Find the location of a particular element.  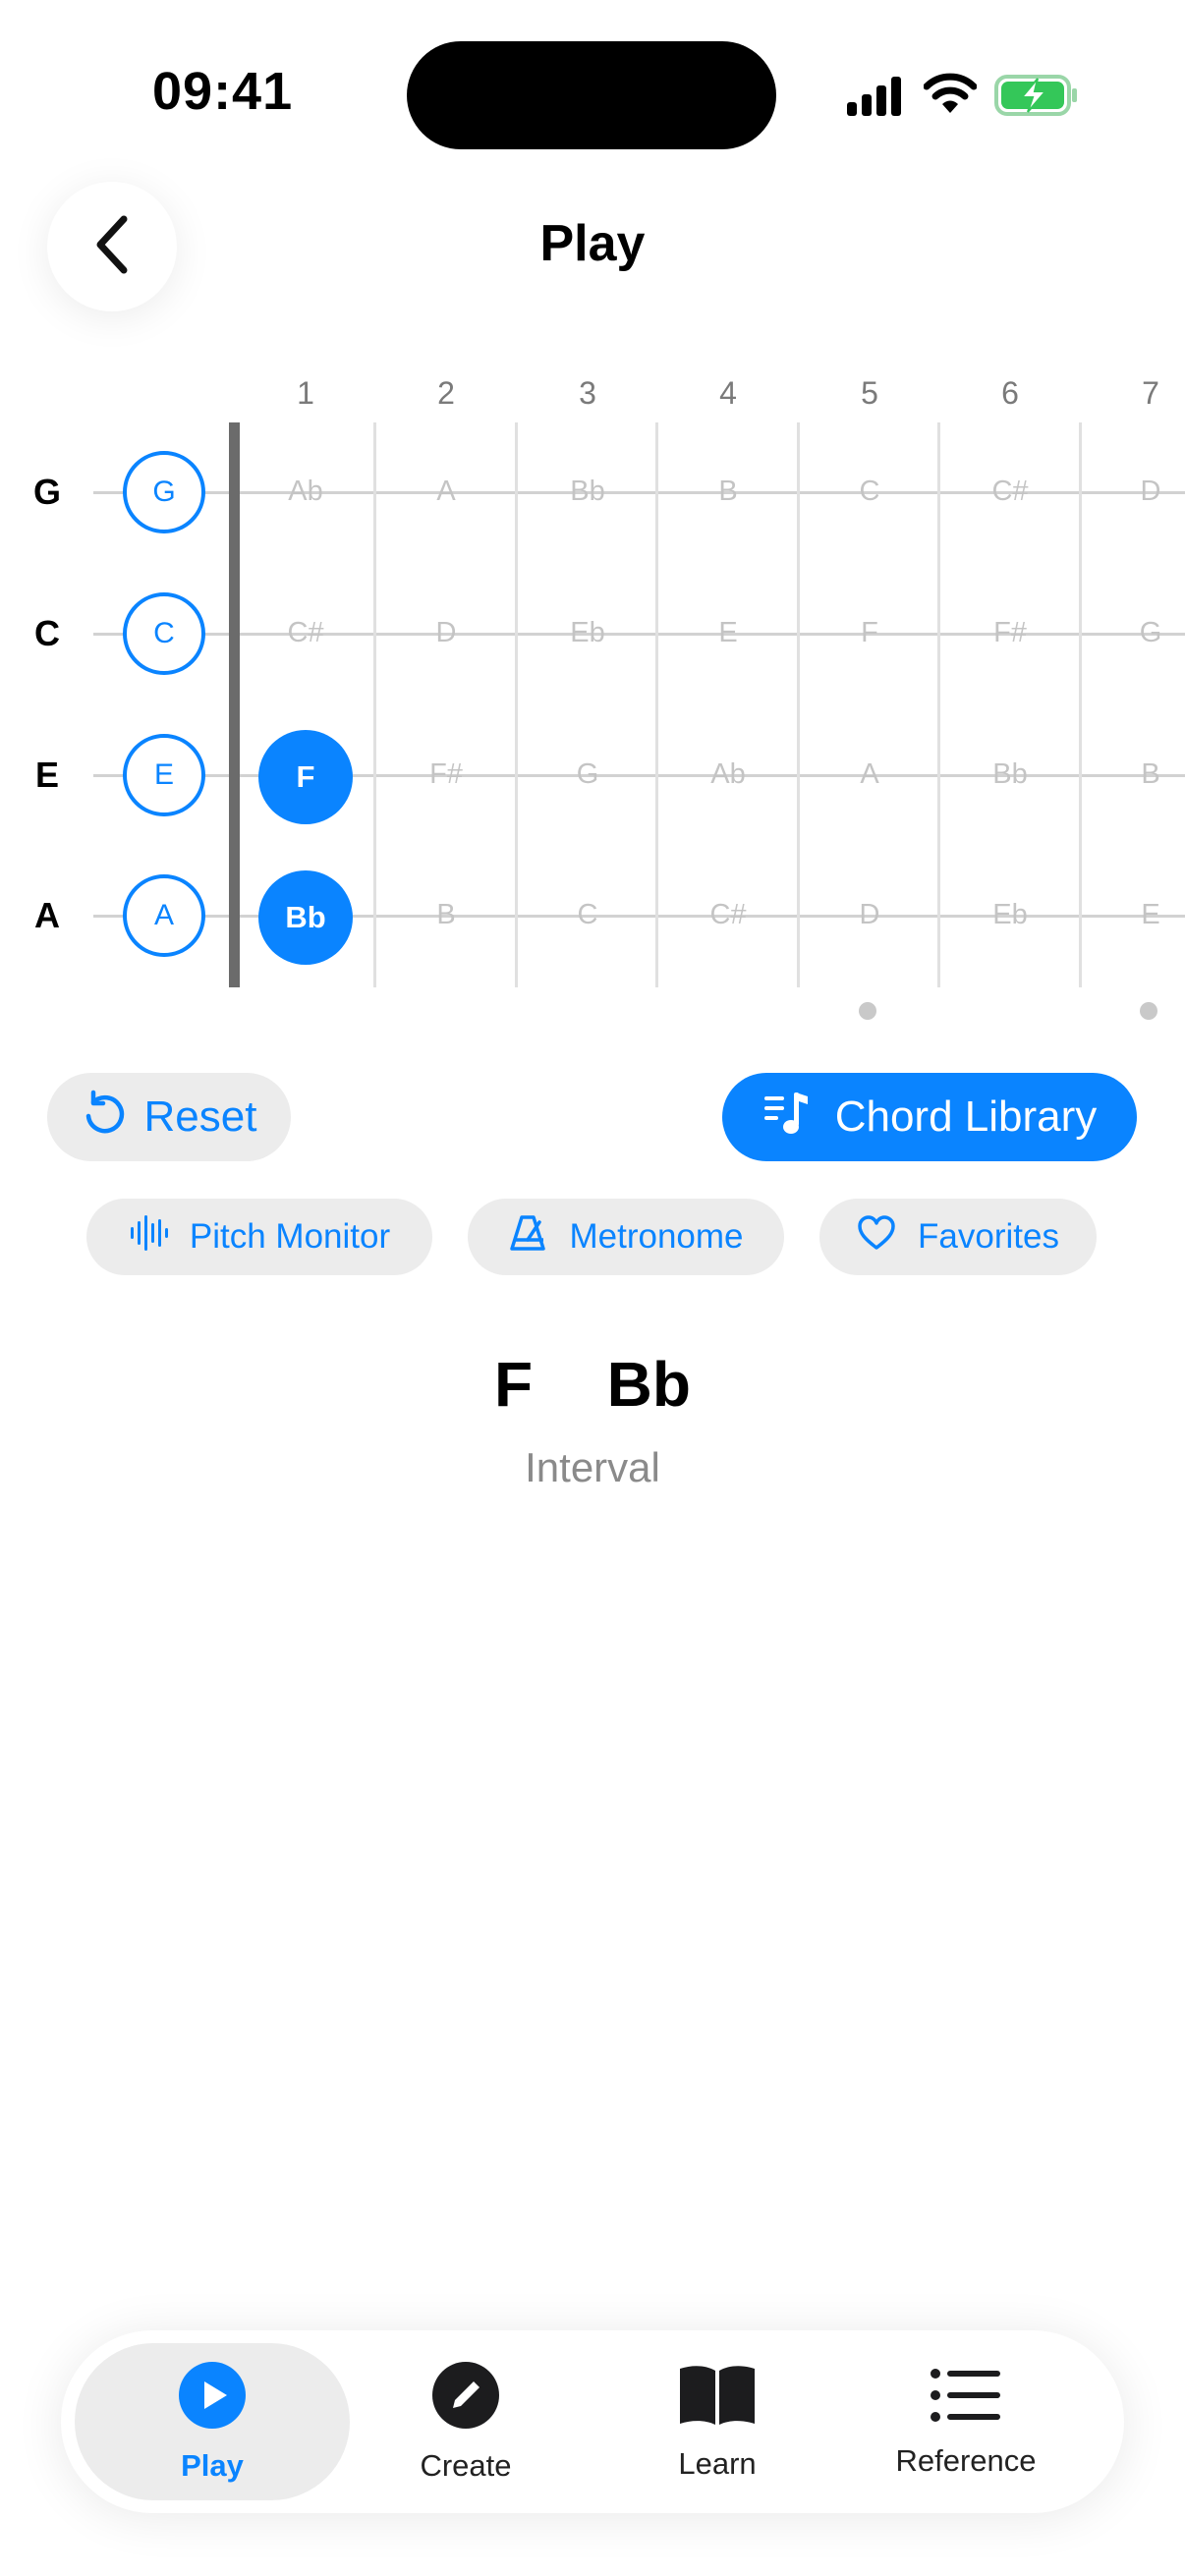

chord-library-button: Chord Library is located at coordinates (930, 1117).